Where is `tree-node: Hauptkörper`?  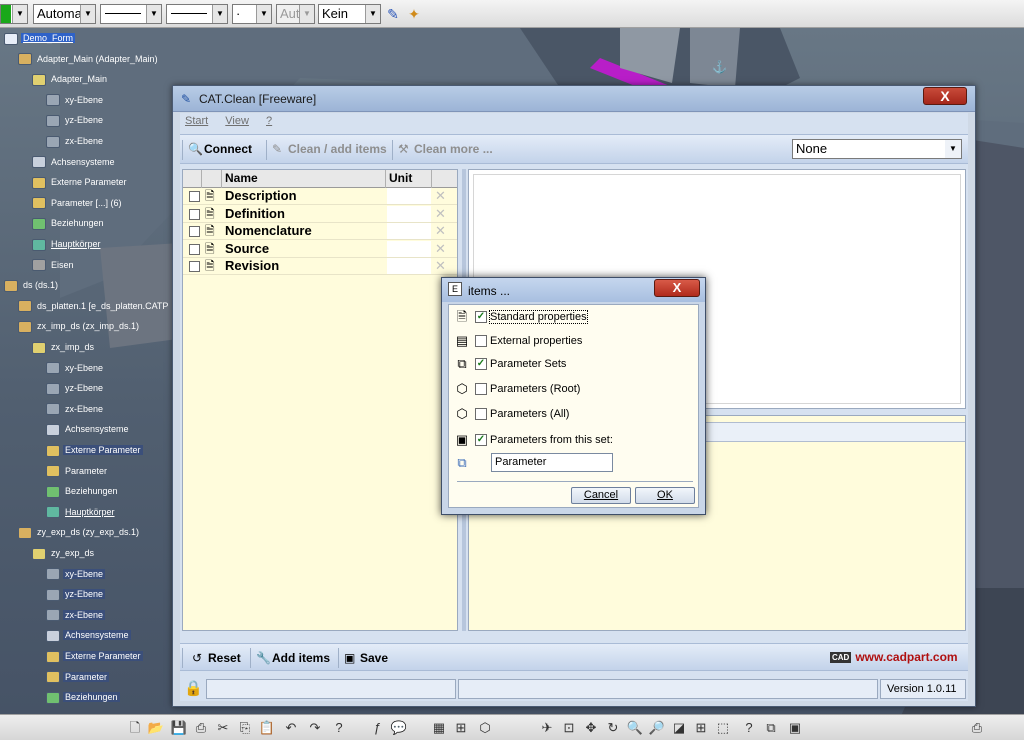
tree-node: Hauptkörper is located at coordinates (67, 244).